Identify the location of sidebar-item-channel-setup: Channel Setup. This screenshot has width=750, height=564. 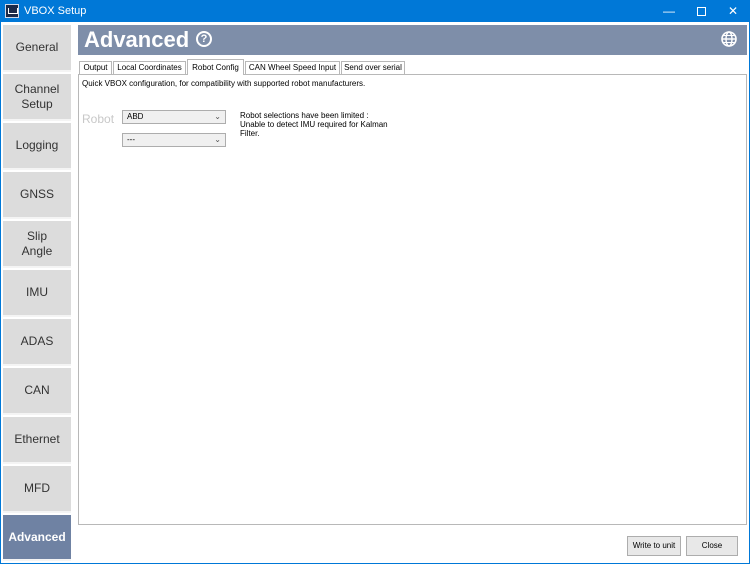
(37, 97).